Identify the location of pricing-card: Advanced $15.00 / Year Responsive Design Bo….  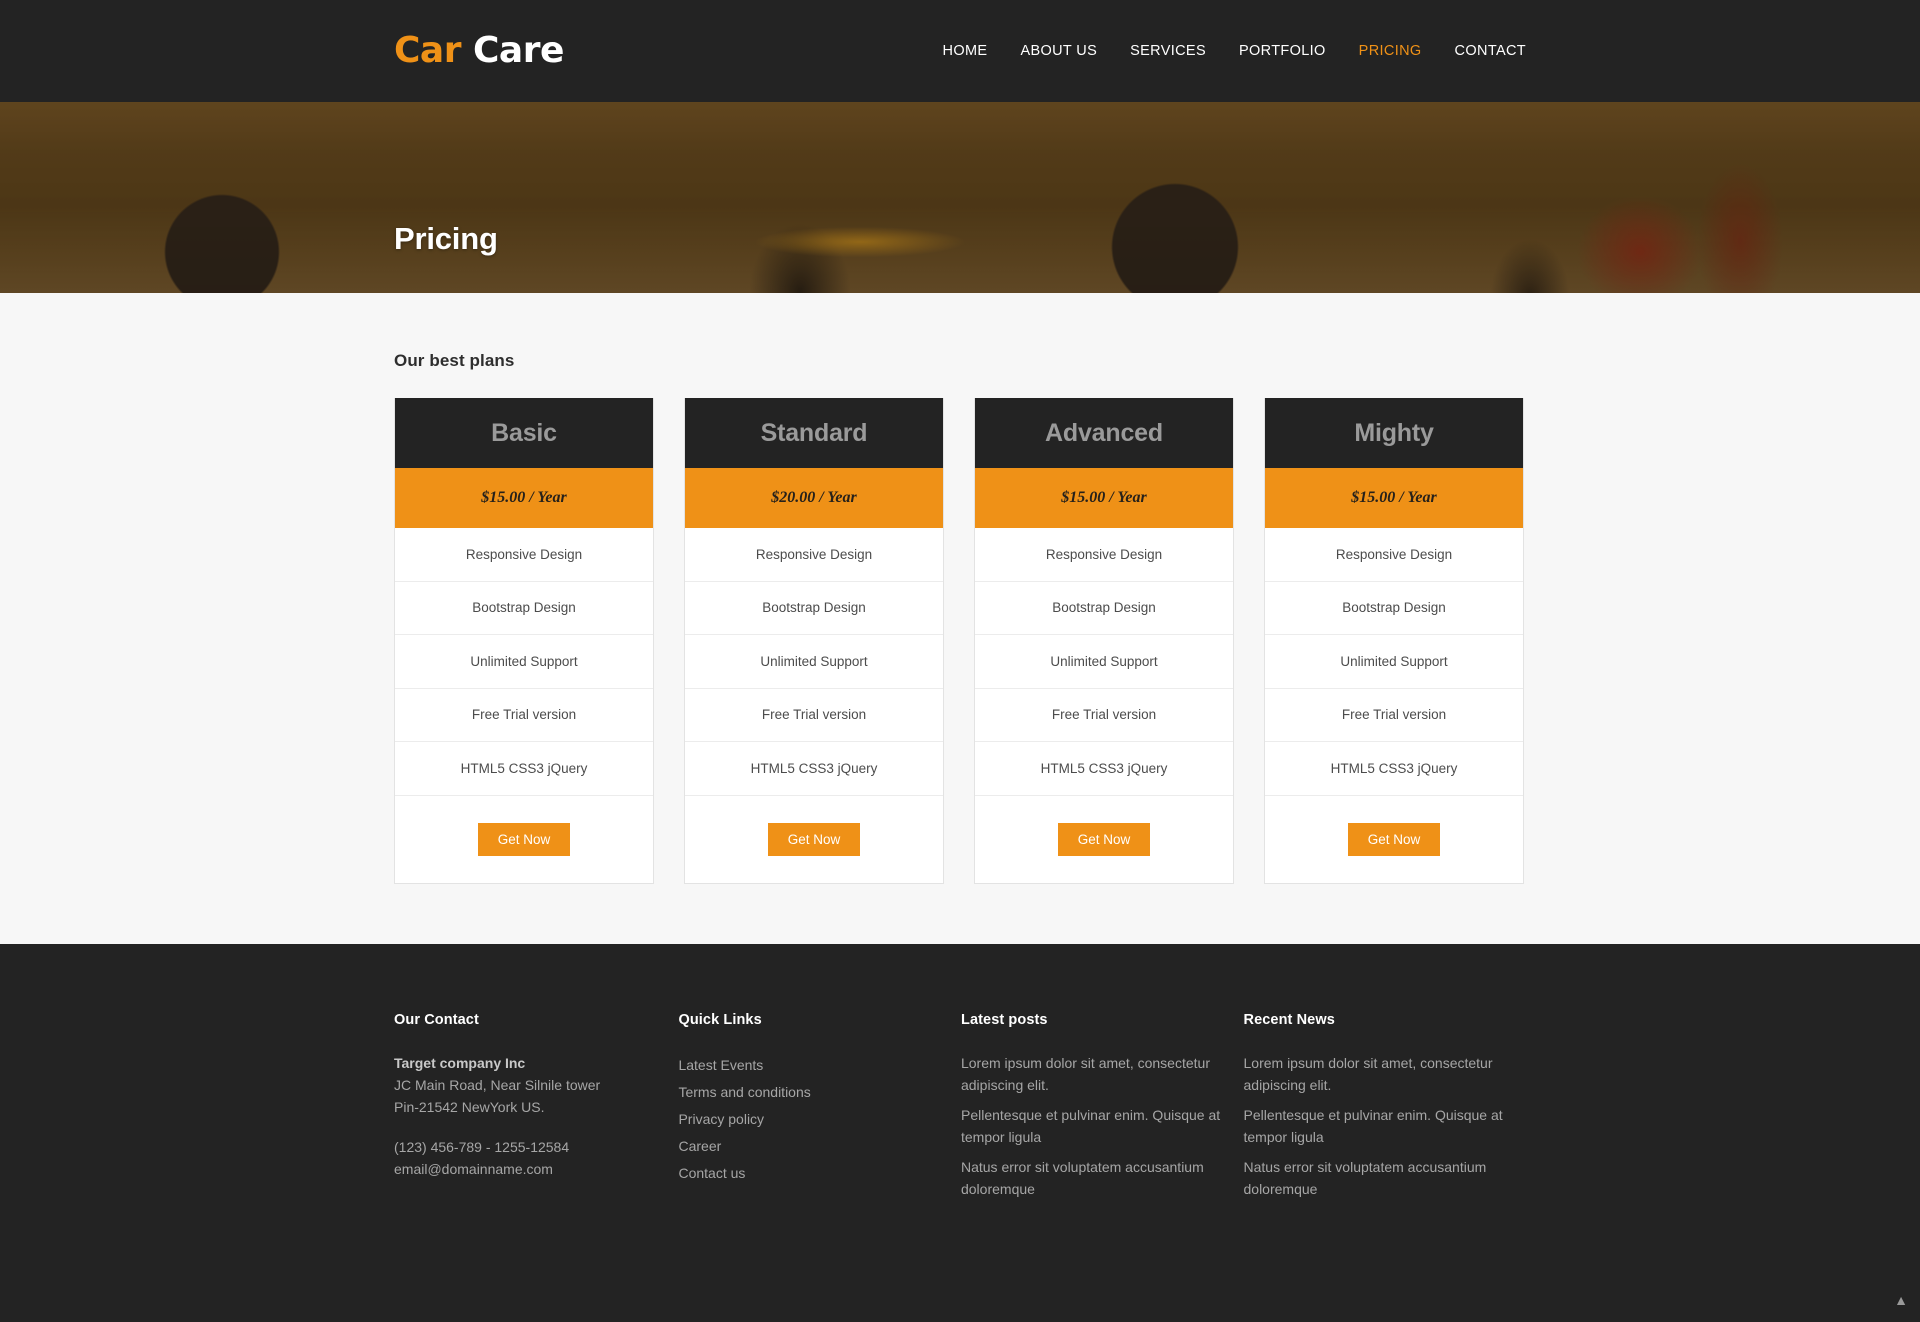
(1104, 641).